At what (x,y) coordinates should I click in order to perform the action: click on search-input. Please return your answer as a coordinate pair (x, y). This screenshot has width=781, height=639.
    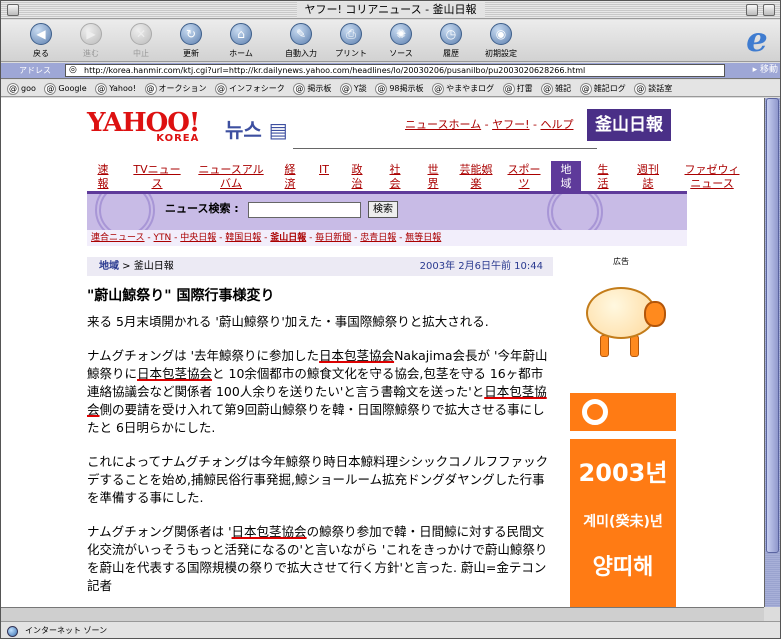
    Looking at the image, I should click on (304, 210).